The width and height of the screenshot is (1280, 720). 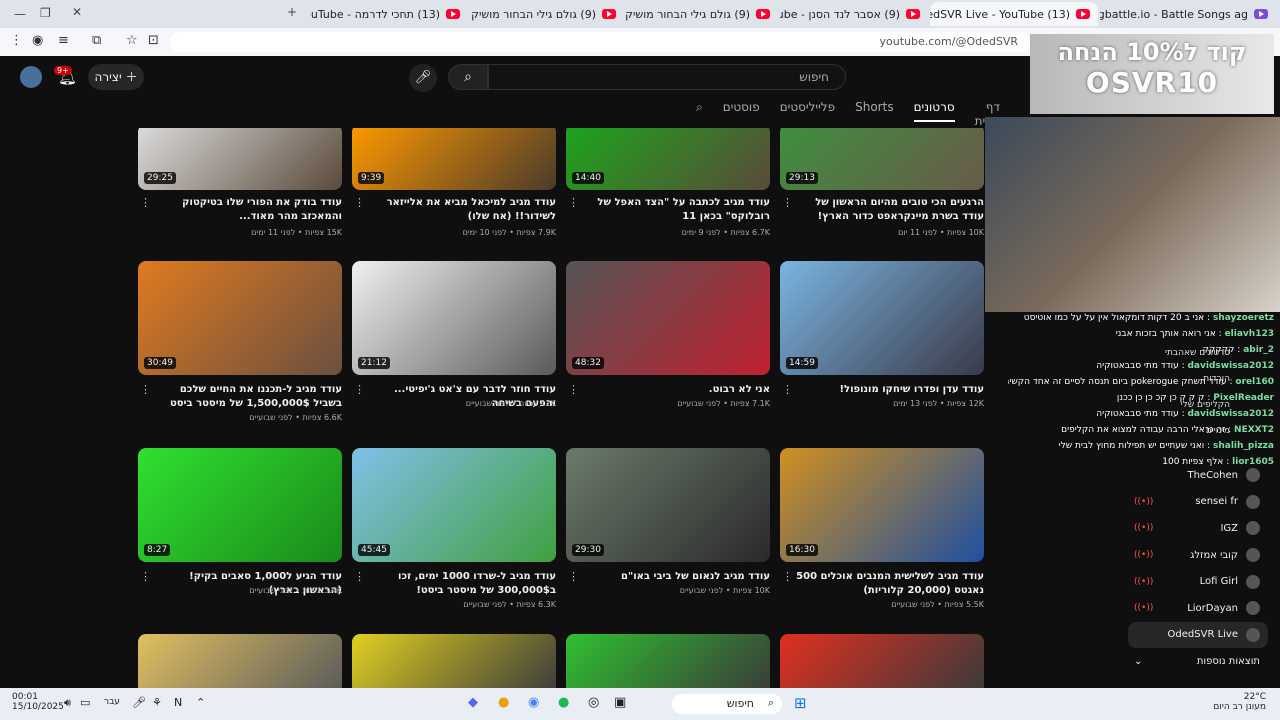 I want to click on video-thumbnail: 14:40, so click(x=668, y=159).